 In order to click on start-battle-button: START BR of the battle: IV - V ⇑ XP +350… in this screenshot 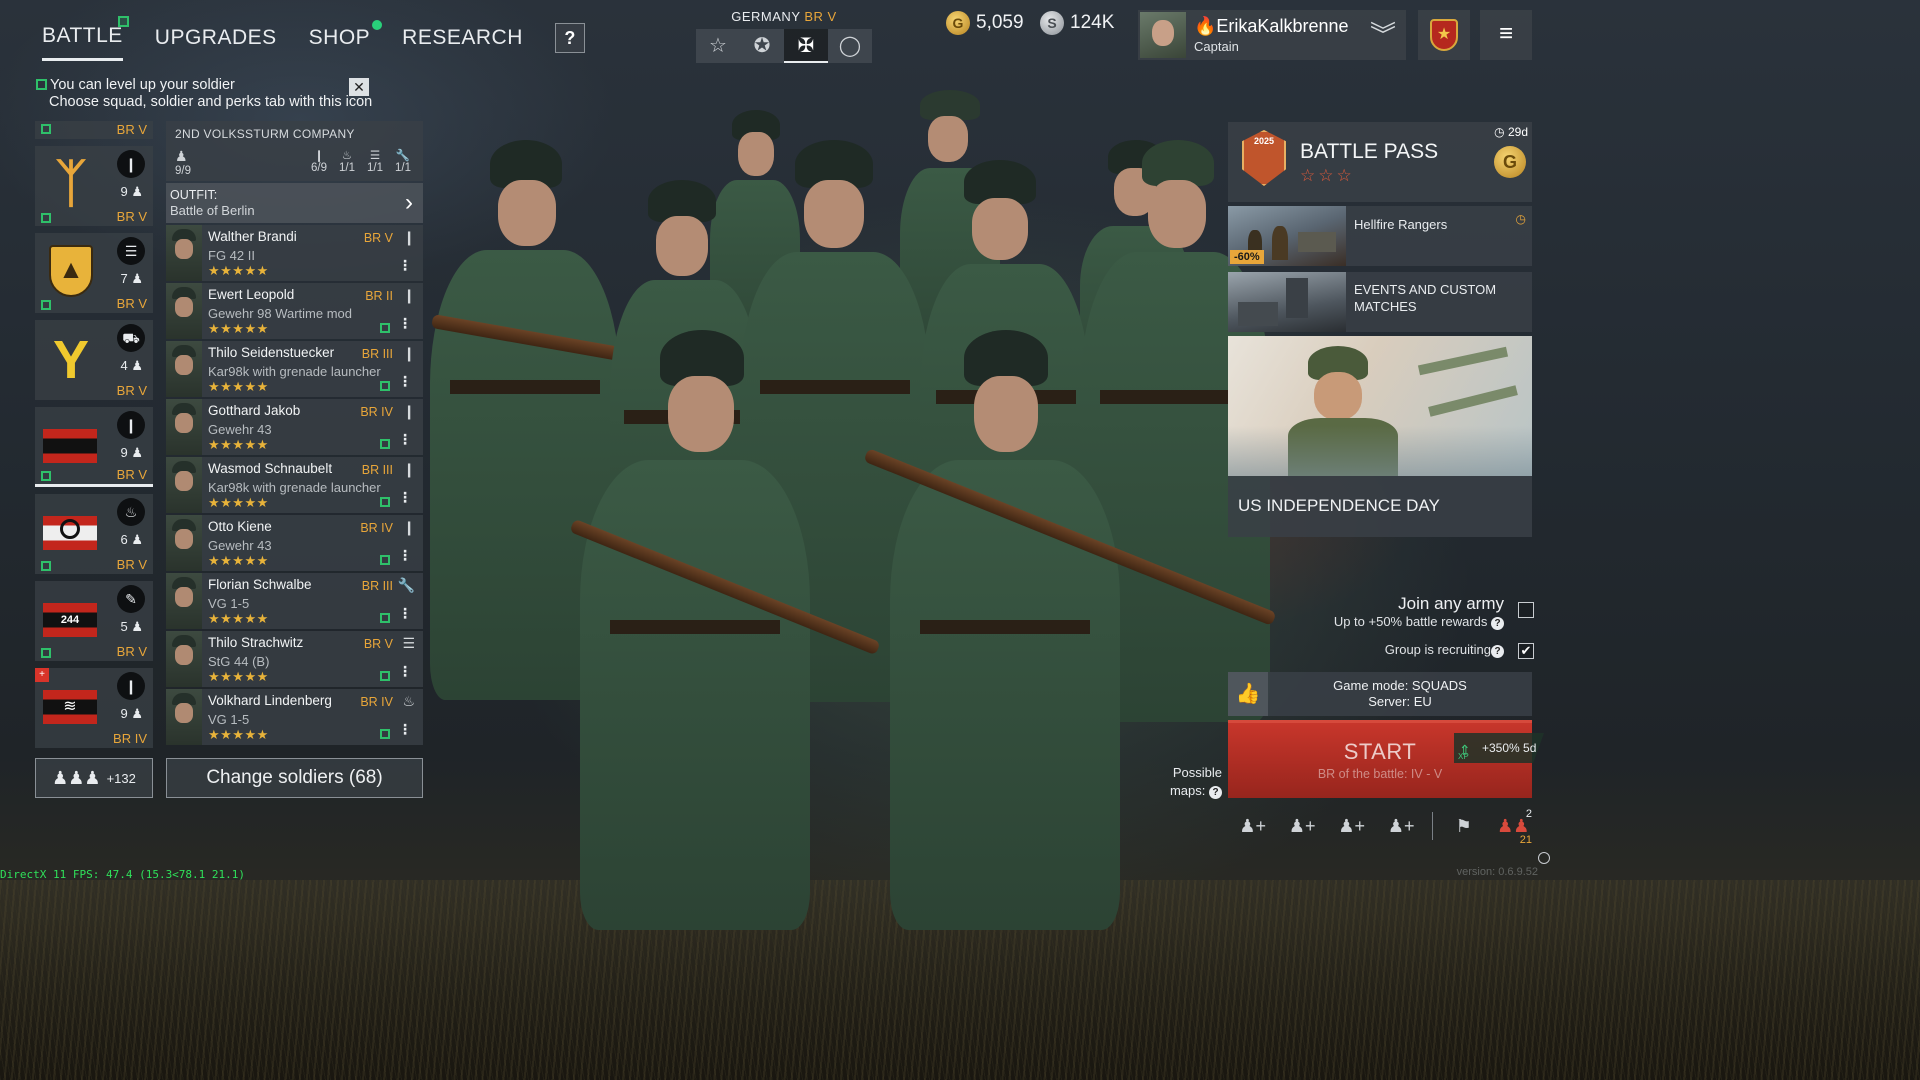, I will do `click(1386, 759)`.